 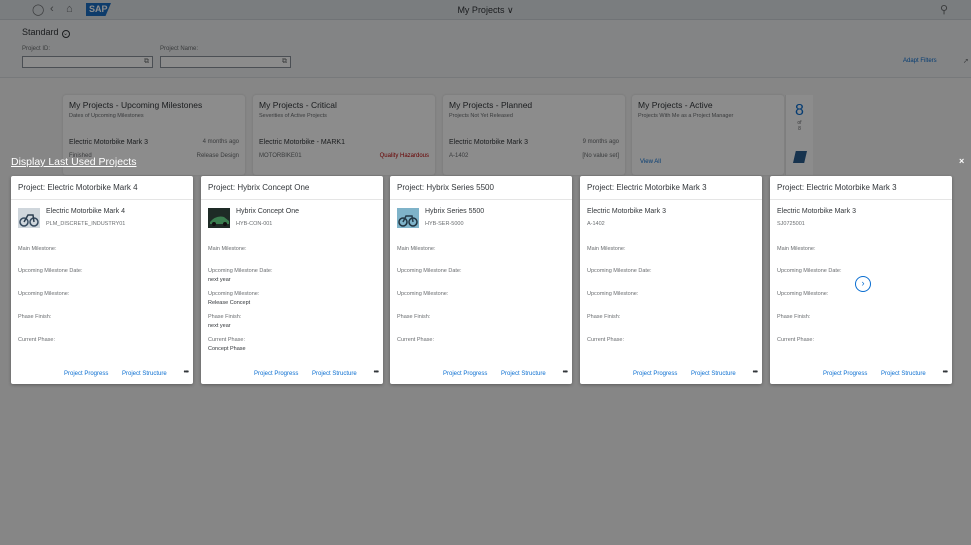 What do you see at coordinates (74, 162) in the screenshot?
I see `dialog-title: Display Last Used Projects` at bounding box center [74, 162].